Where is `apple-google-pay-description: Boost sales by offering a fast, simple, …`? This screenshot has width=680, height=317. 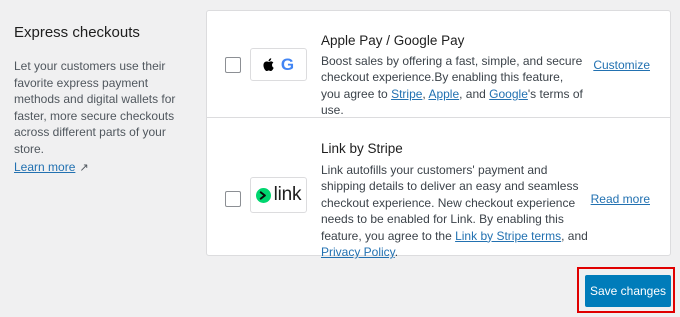
apple-google-pay-description: Boost sales by offering a fast, simple, … is located at coordinates (452, 86).